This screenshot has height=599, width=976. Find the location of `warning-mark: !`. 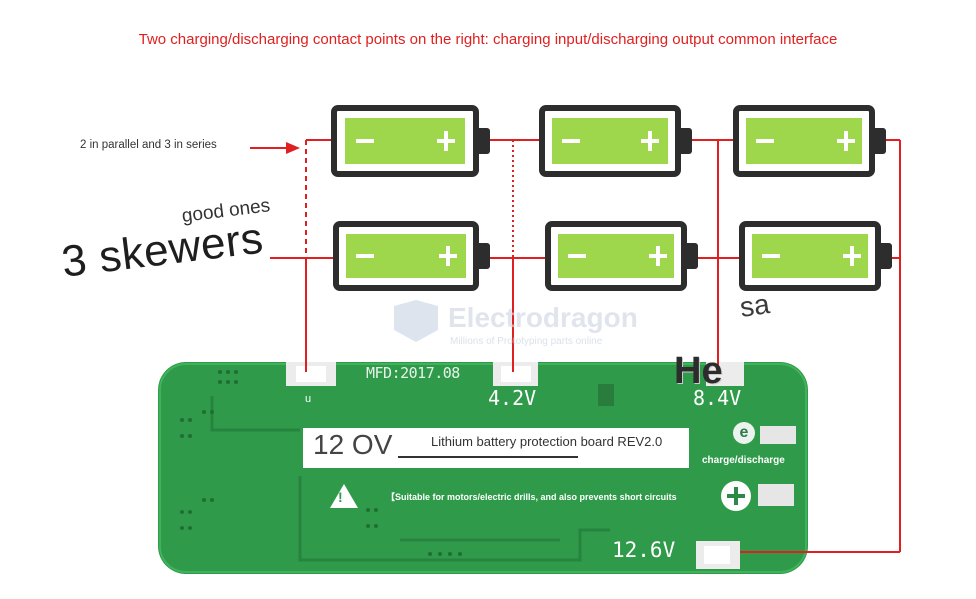

warning-mark: ! is located at coordinates (340, 497).